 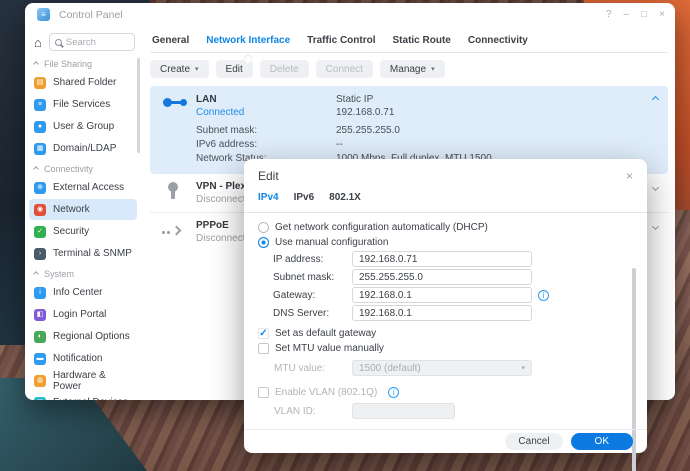 What do you see at coordinates (443, 242) in the screenshot?
I see `manual-radio-row: Use manual configuration` at bounding box center [443, 242].